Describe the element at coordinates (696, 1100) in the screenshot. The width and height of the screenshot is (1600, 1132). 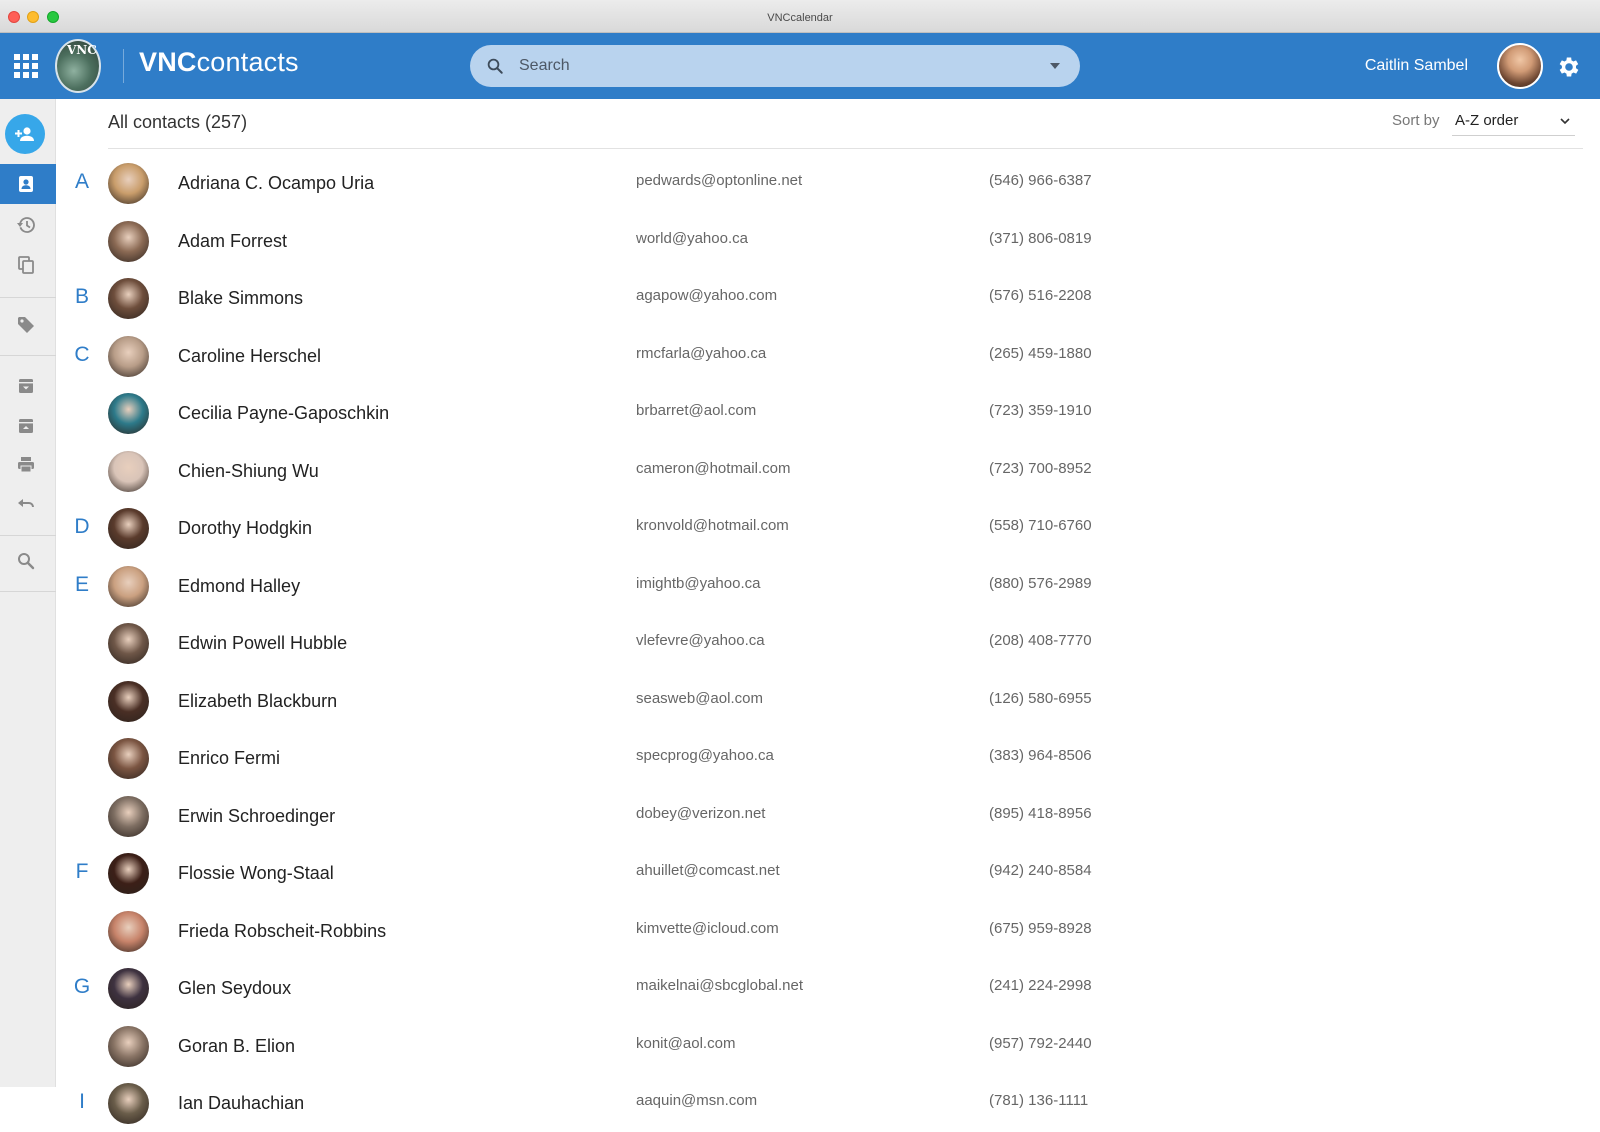
I see `contact-email: aaquin@msn.com` at that location.